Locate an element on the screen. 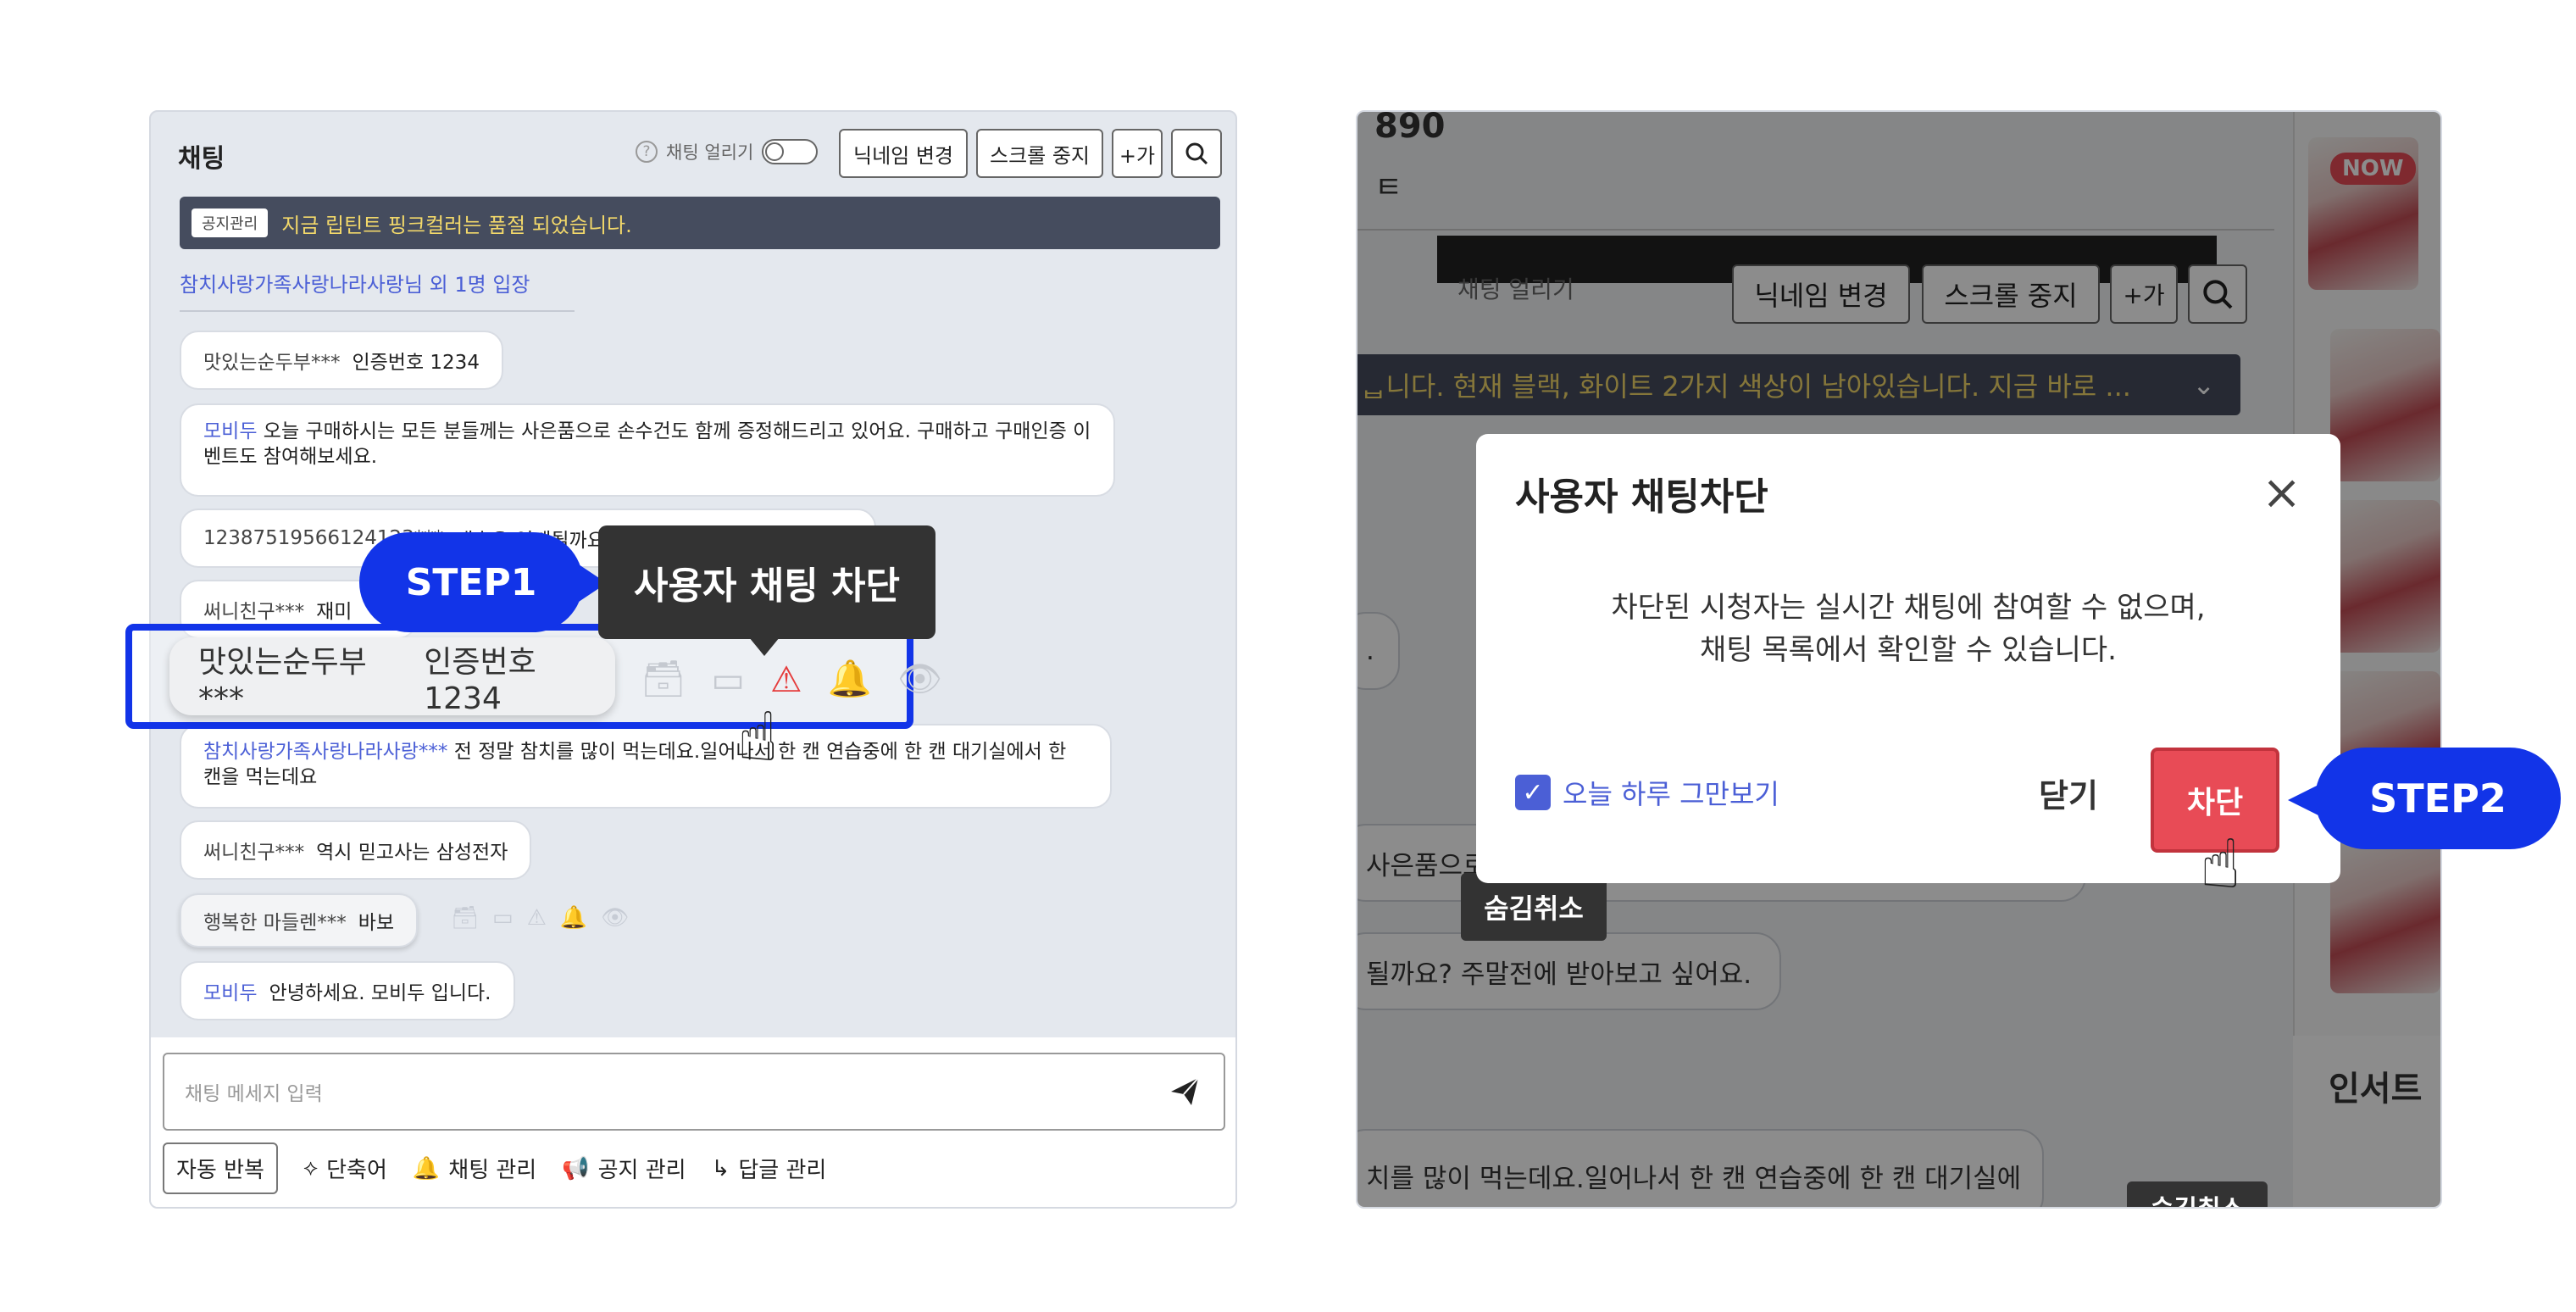 The width and height of the screenshot is (2576, 1312). reply-manage-button: ↳ 답글 관리 is located at coordinates (769, 1168).